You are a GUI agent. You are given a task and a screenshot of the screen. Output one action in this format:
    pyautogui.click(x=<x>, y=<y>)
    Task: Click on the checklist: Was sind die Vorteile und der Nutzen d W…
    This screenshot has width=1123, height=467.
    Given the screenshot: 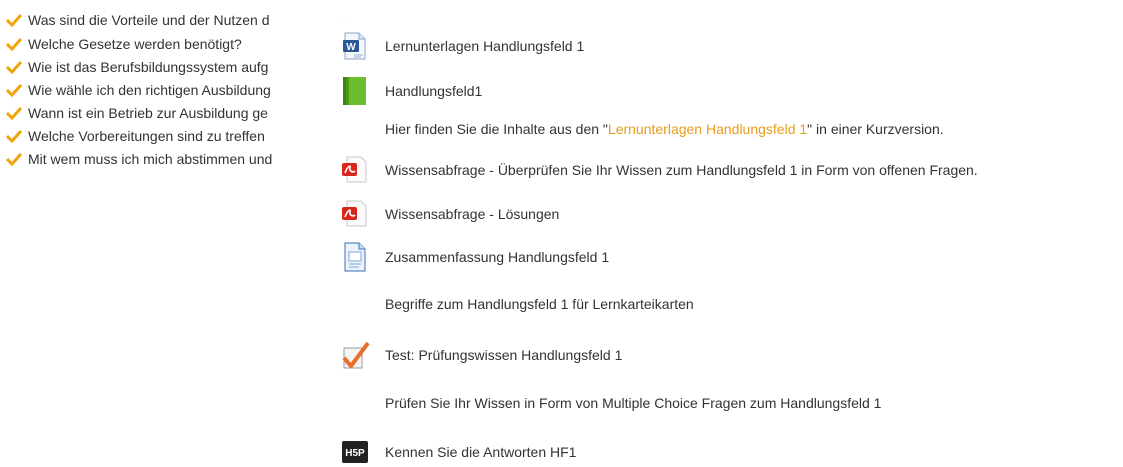 What is the action you would take?
    pyautogui.click(x=172, y=95)
    